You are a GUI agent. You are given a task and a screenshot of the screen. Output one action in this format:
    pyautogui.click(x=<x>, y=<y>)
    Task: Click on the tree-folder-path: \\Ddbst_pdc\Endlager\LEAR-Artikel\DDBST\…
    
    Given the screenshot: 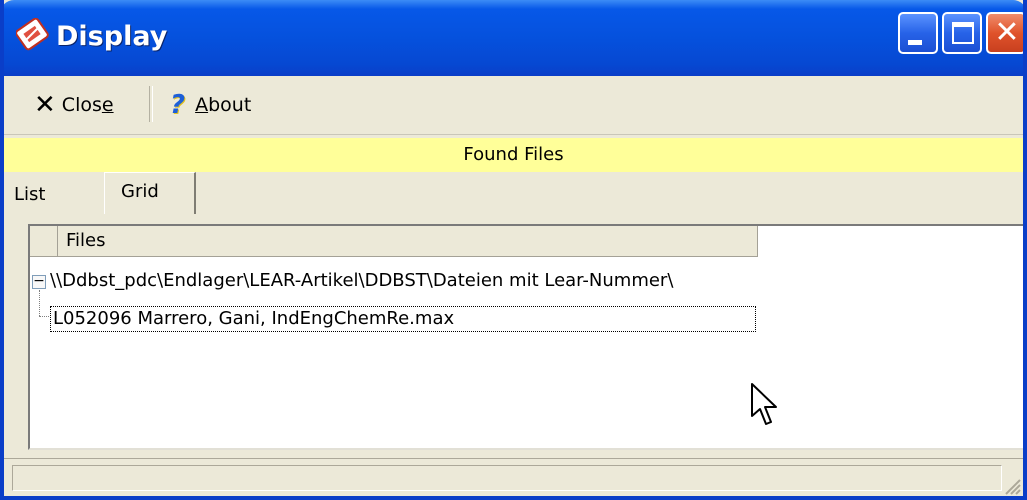 What is the action you would take?
    pyautogui.click(x=361, y=280)
    